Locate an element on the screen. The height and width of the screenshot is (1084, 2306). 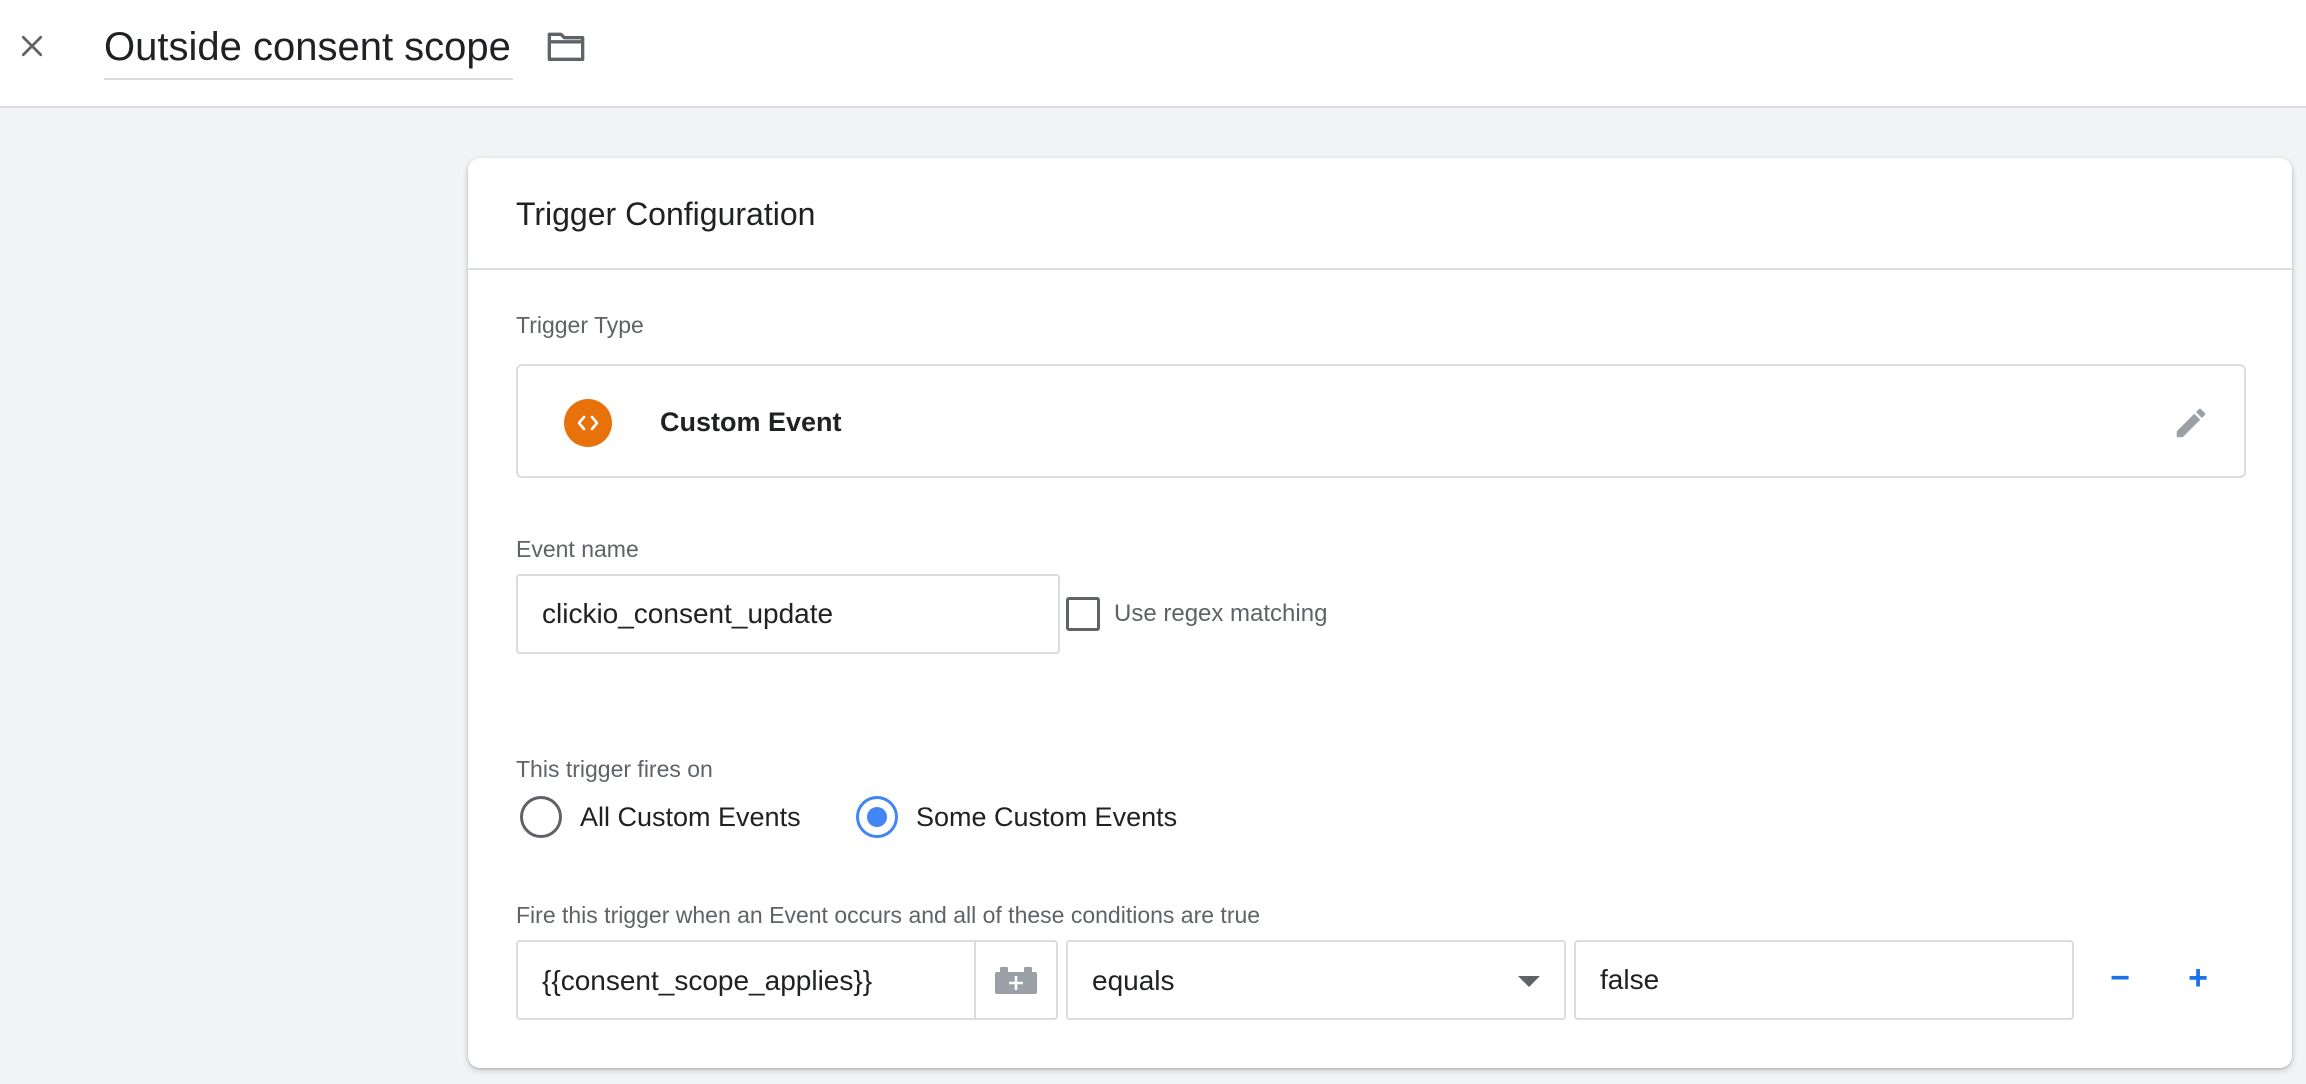
condition-value-input is located at coordinates (1824, 980).